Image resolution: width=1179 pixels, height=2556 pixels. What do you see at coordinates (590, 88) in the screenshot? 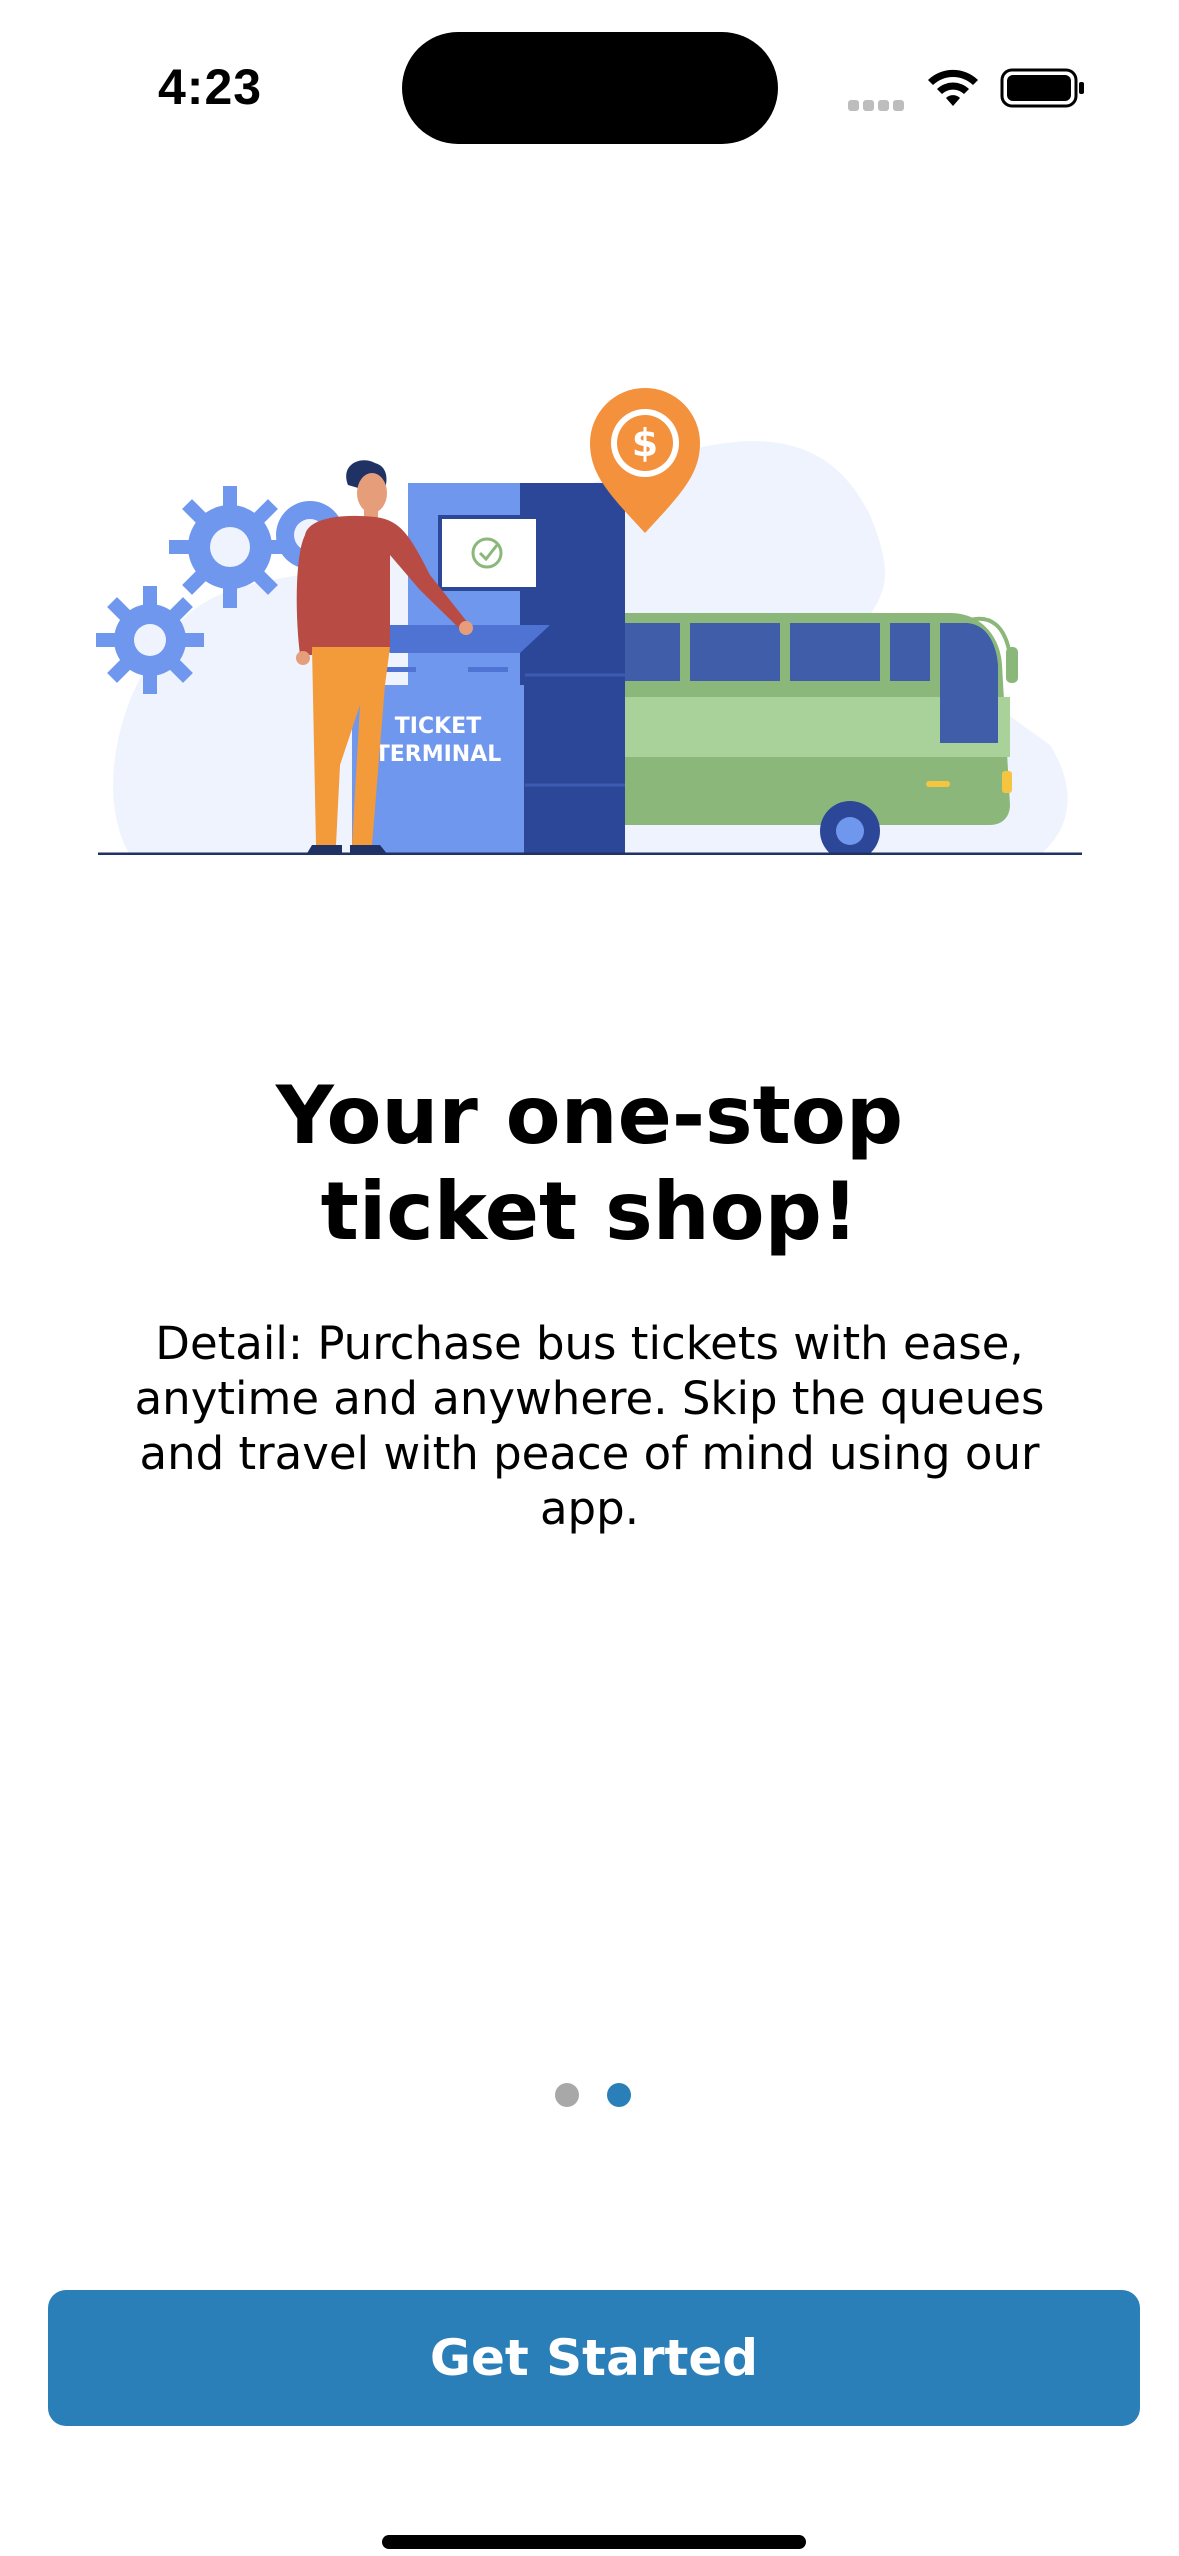
I see `dynamic-island` at bounding box center [590, 88].